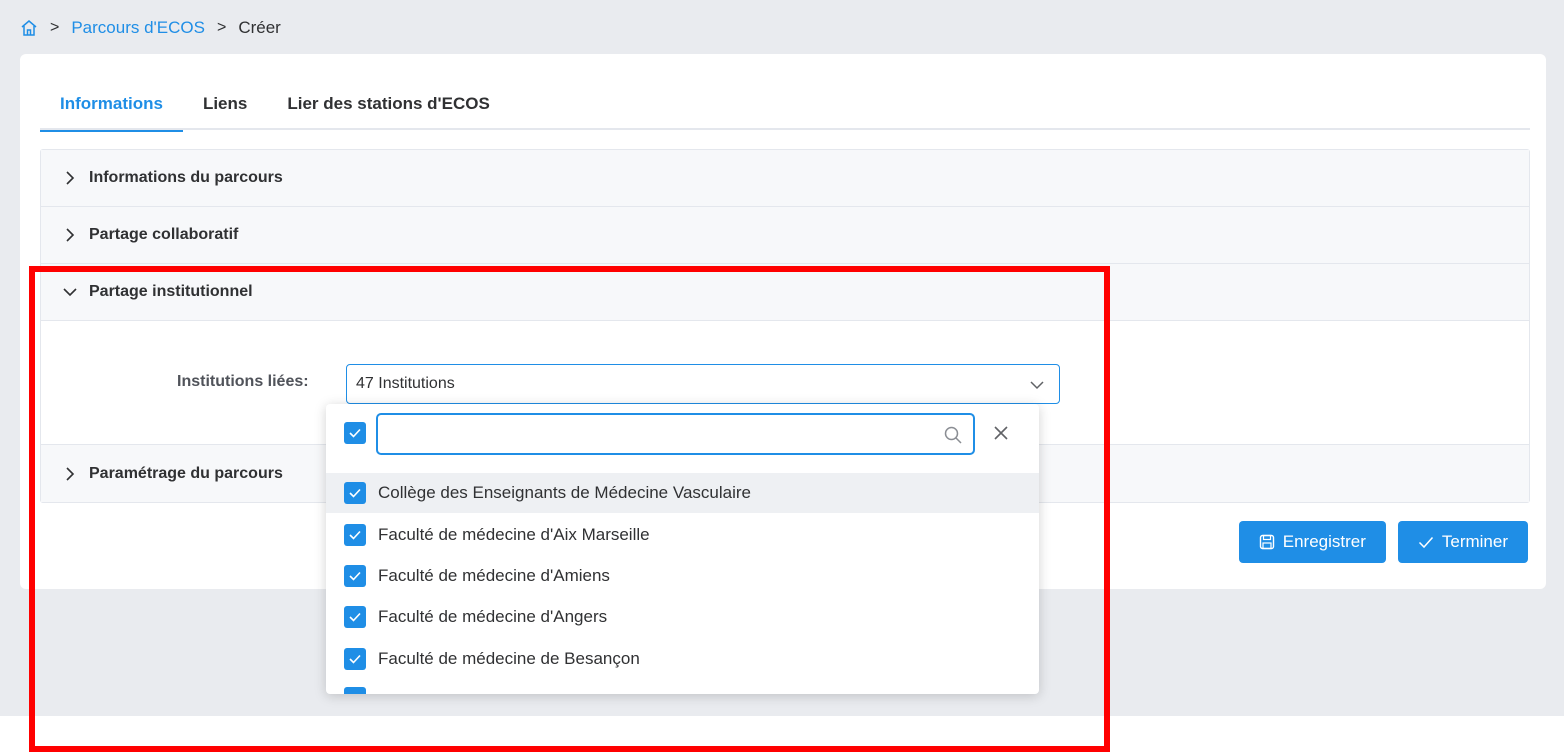 The width and height of the screenshot is (1564, 753). Describe the element at coordinates (164, 234) in the screenshot. I see `section-title: Partage collaboratif` at that location.